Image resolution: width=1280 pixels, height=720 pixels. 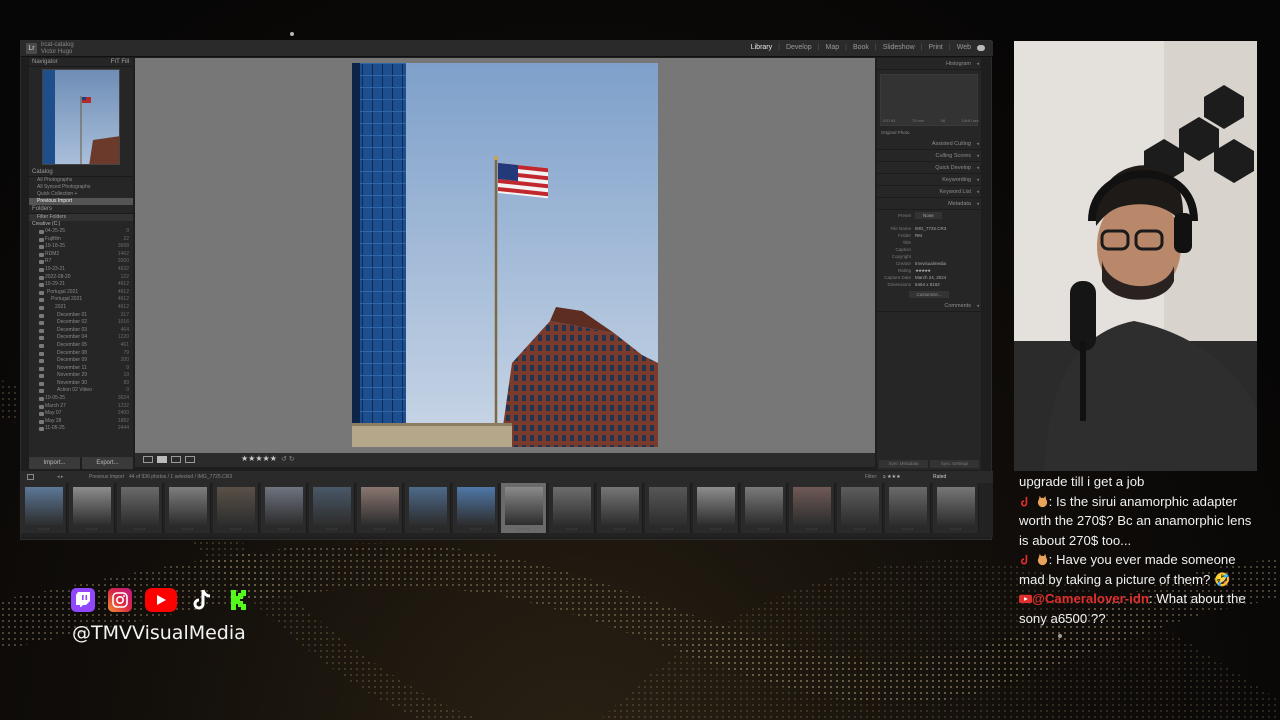 What do you see at coordinates (761, 47) in the screenshot?
I see `module-library: Library` at bounding box center [761, 47].